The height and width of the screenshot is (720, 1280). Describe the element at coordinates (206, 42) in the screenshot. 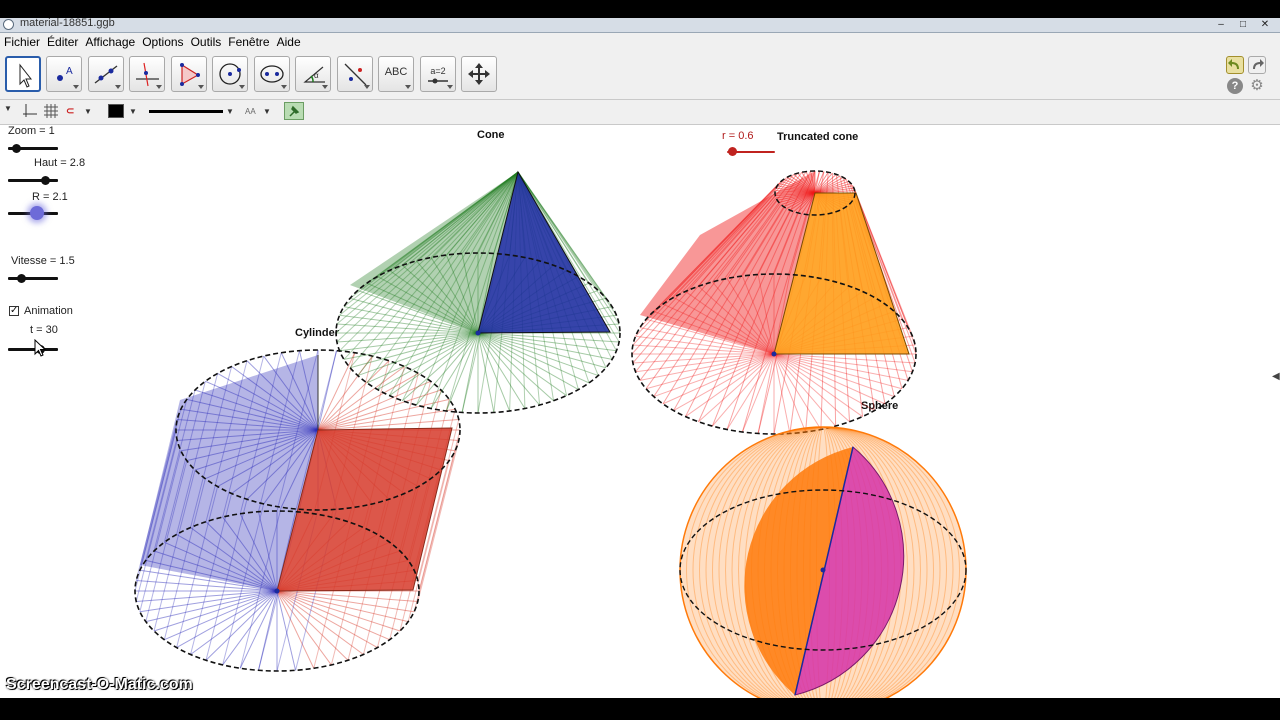

I see `menu-outils: Outils` at that location.